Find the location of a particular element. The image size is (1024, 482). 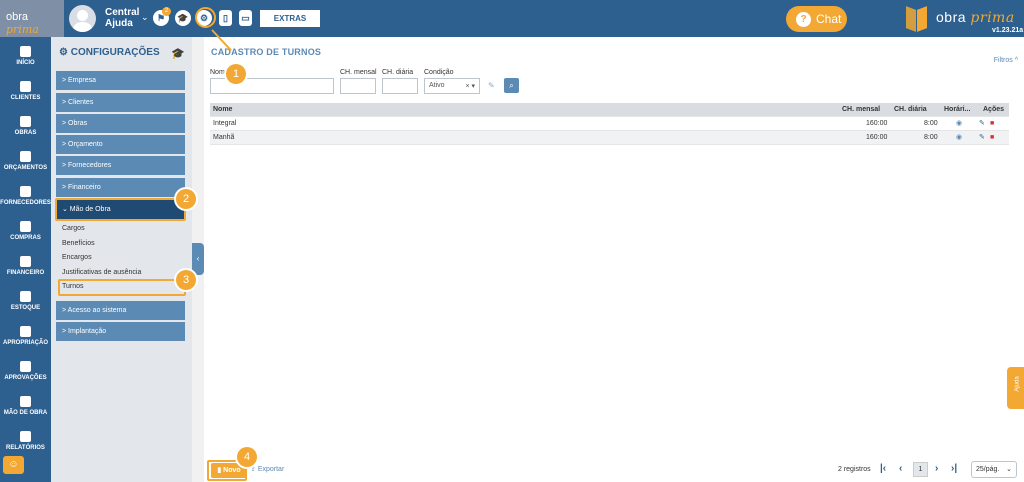

condicao-select: Ativo × ▾ is located at coordinates (452, 86).